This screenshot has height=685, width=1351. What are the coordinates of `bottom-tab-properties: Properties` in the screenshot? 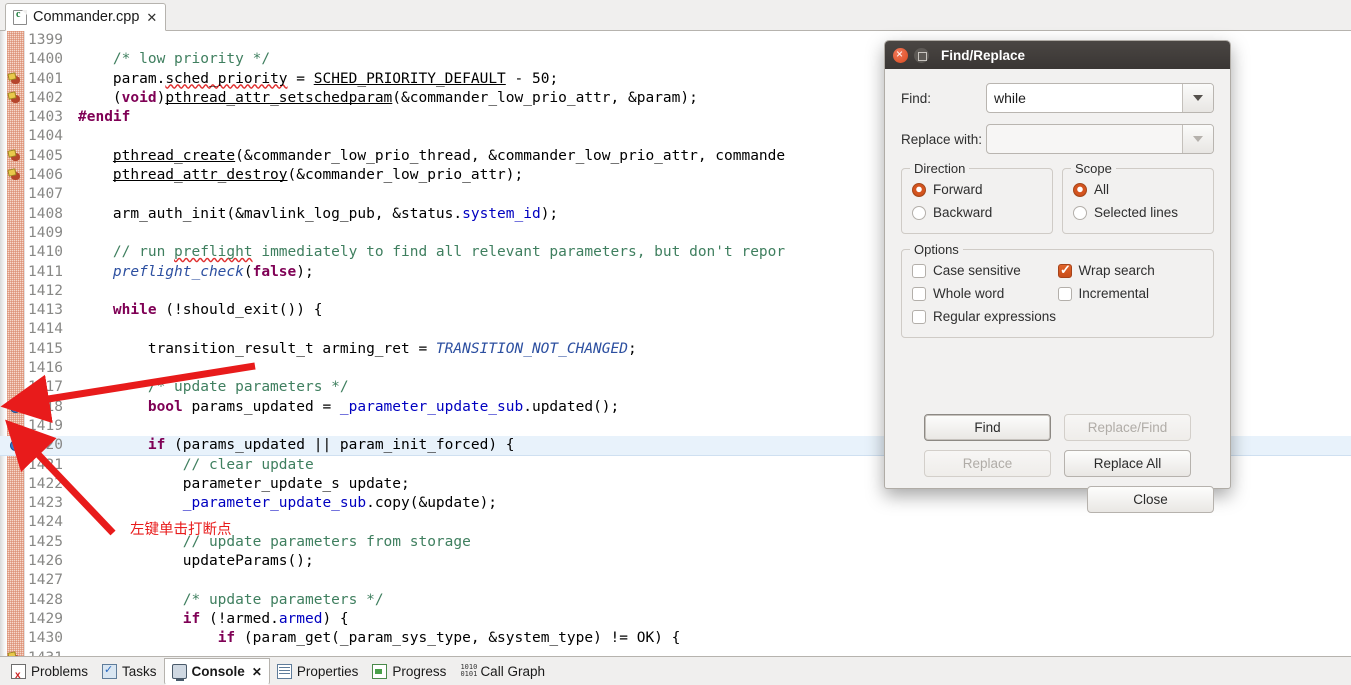 It's located at (318, 671).